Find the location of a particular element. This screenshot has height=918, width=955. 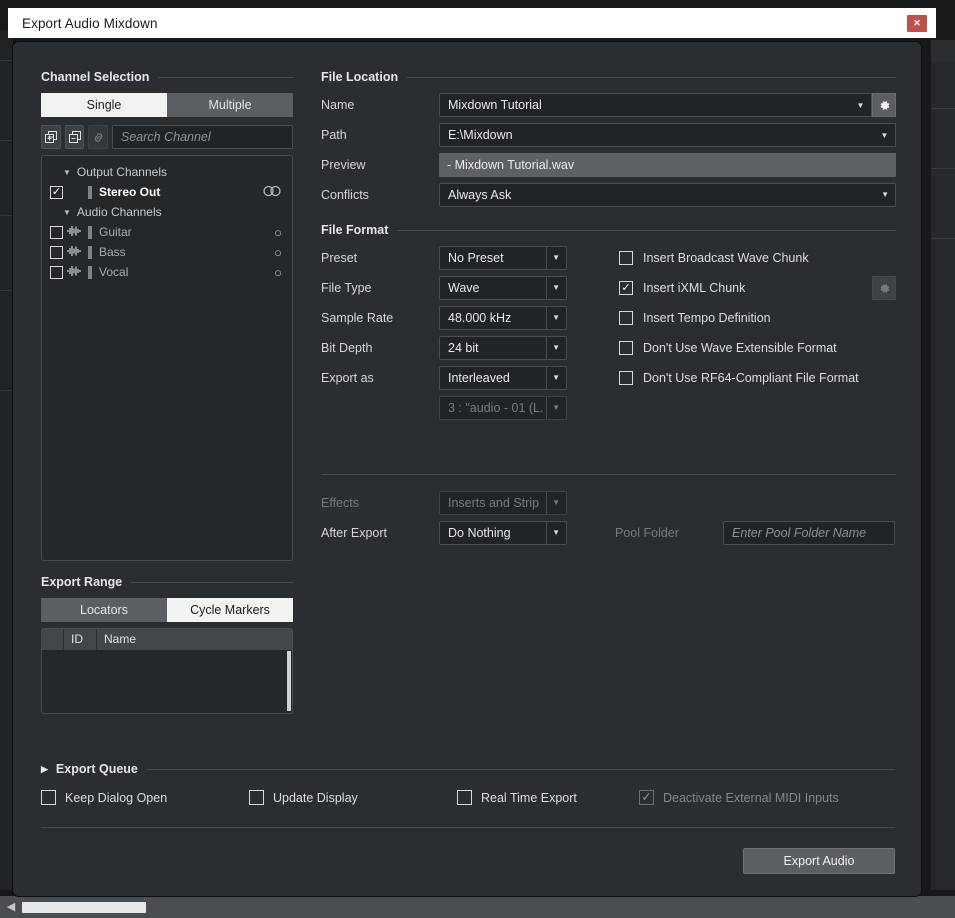

stereo-routing-icon is located at coordinates (272, 192).